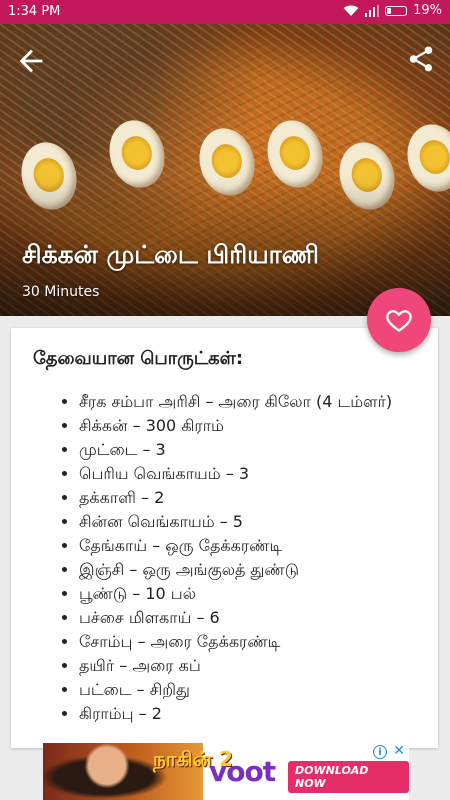  I want to click on ingredient-item: தக்காளி – 2, so click(258, 498).